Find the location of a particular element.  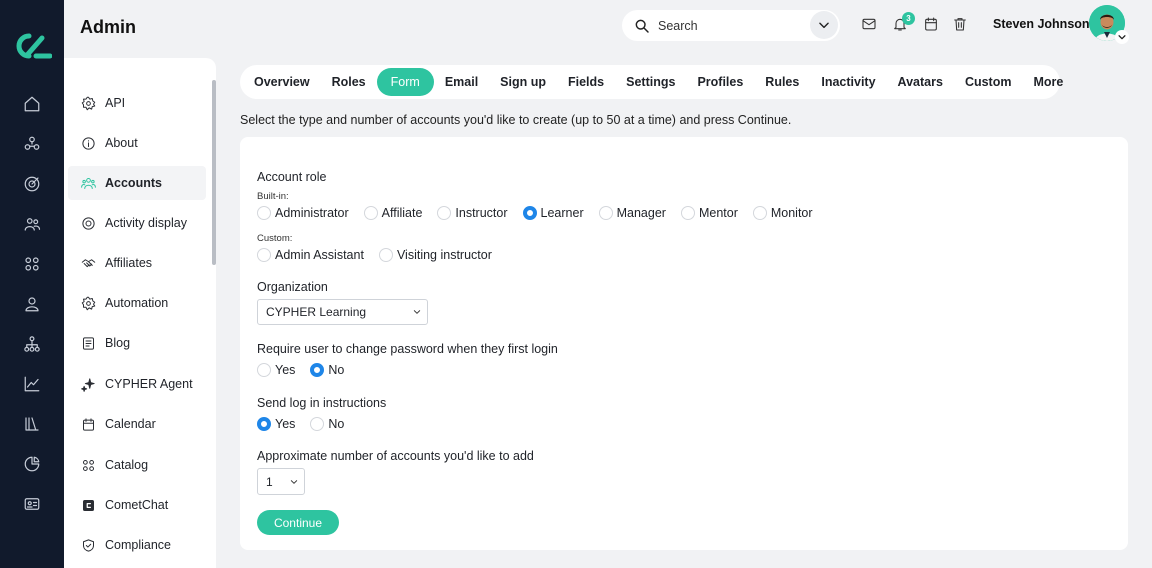

notification-badge: 3 is located at coordinates (908, 18).